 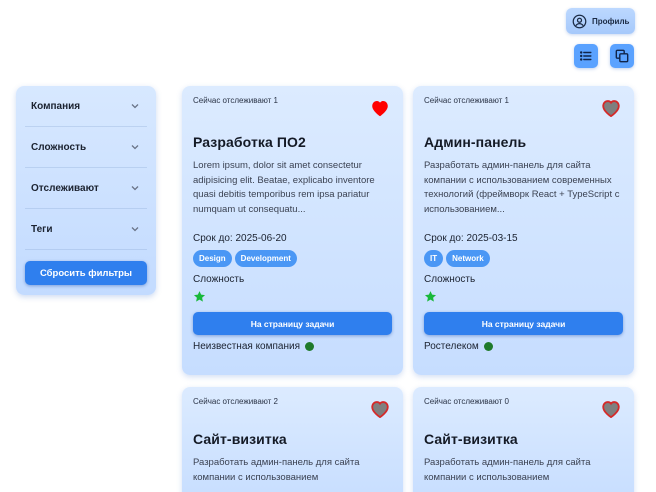 I want to click on task-deadline: Срок до: 2025-06-20, so click(x=240, y=238).